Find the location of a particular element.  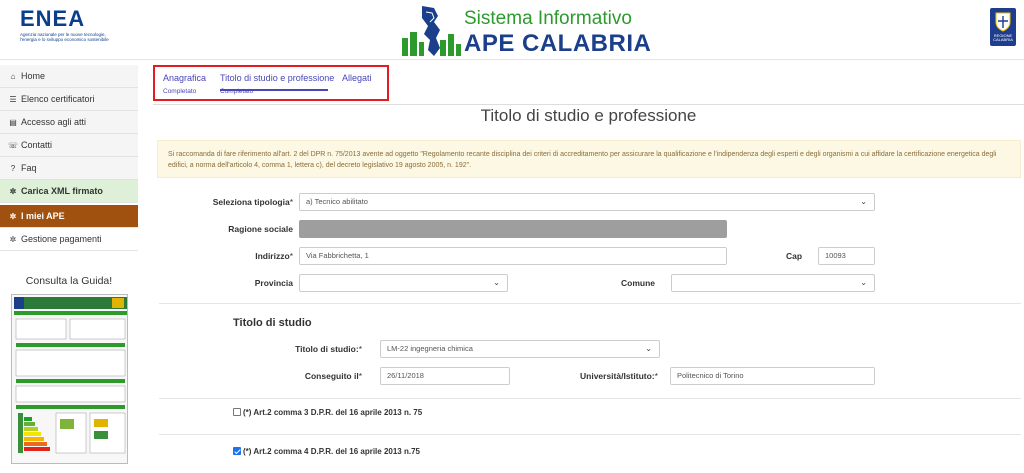

titolo-studio-section-title: Titolo di studio is located at coordinates (272, 323).